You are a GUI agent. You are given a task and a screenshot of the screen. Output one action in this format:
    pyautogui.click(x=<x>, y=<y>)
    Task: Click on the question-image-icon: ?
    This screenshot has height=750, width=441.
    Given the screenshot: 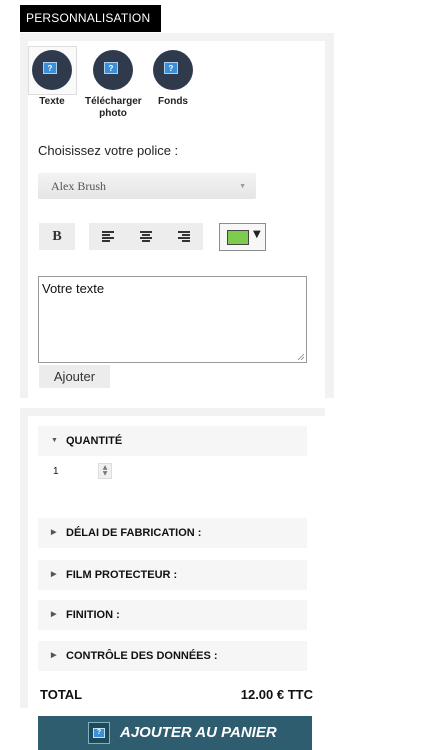 What is the action you would take?
    pyautogui.click(x=99, y=733)
    